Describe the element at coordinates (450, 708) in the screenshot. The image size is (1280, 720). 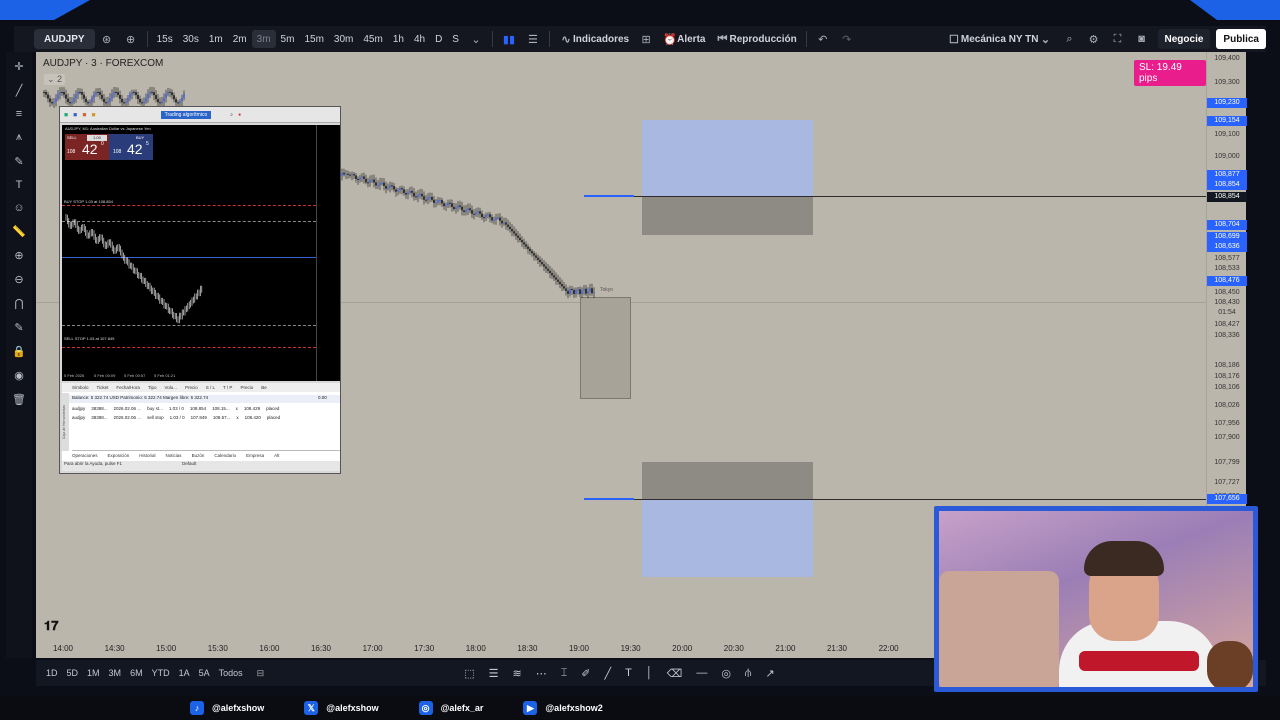
I see `social-link-instagram: ◎ @alefx_ar` at that location.